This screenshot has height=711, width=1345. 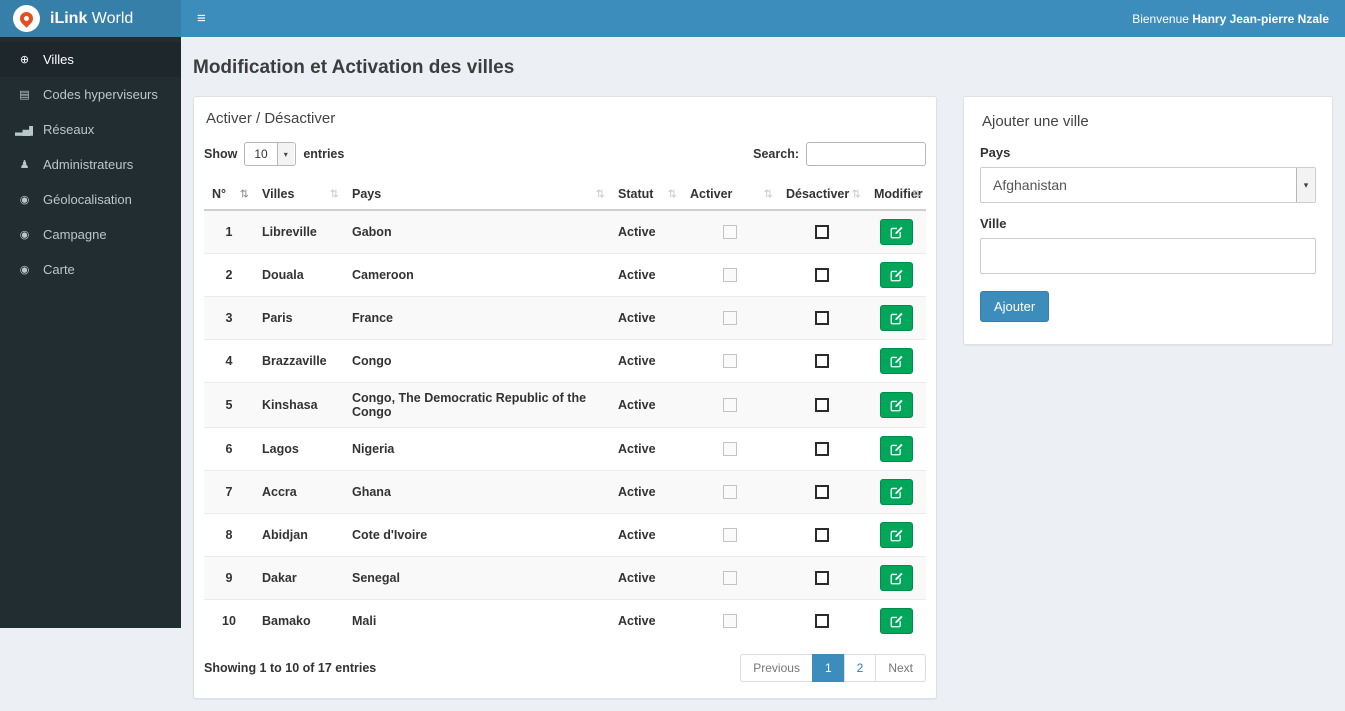 What do you see at coordinates (1260, 18) in the screenshot?
I see `welcome-user-name: Hanry Jean-pierre Nzale` at bounding box center [1260, 18].